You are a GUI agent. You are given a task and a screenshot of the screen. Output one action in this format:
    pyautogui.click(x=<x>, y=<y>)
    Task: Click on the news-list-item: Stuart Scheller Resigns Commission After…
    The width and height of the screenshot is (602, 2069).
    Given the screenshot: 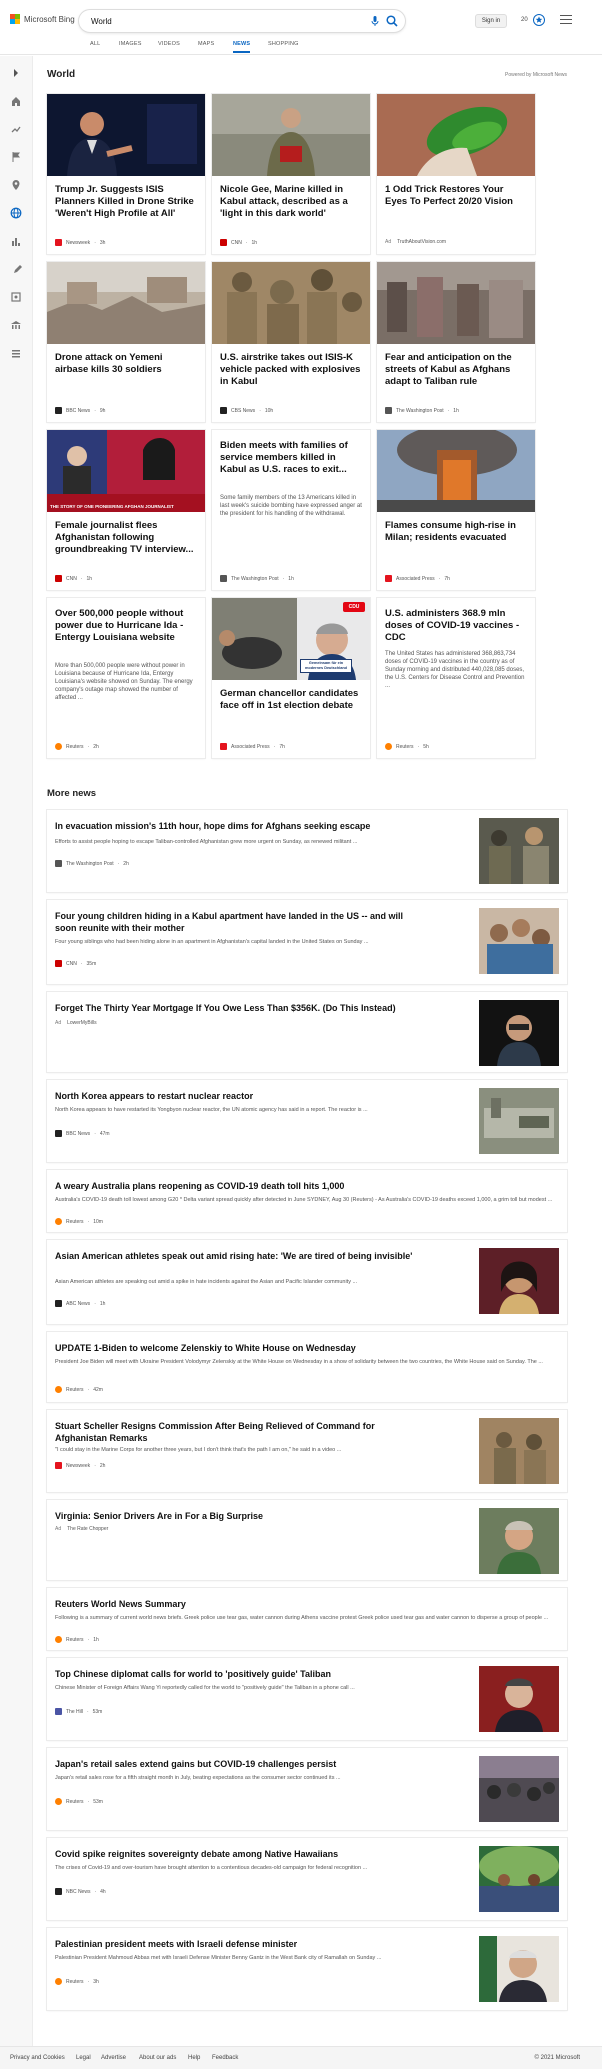 What is the action you would take?
    pyautogui.click(x=307, y=1451)
    